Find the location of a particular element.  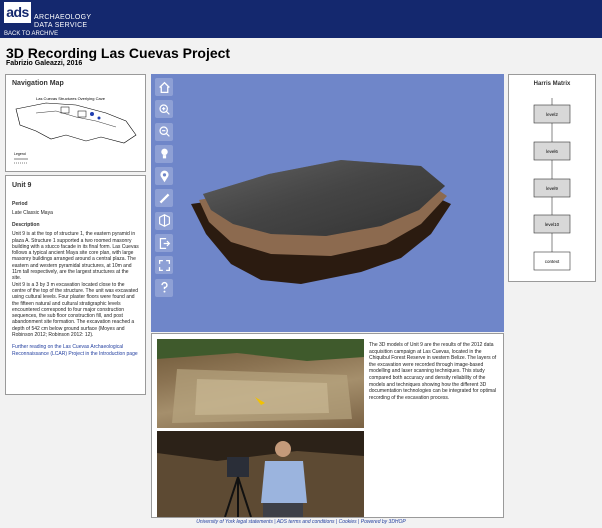

node-label: level9 is located at coordinates (552, 188).